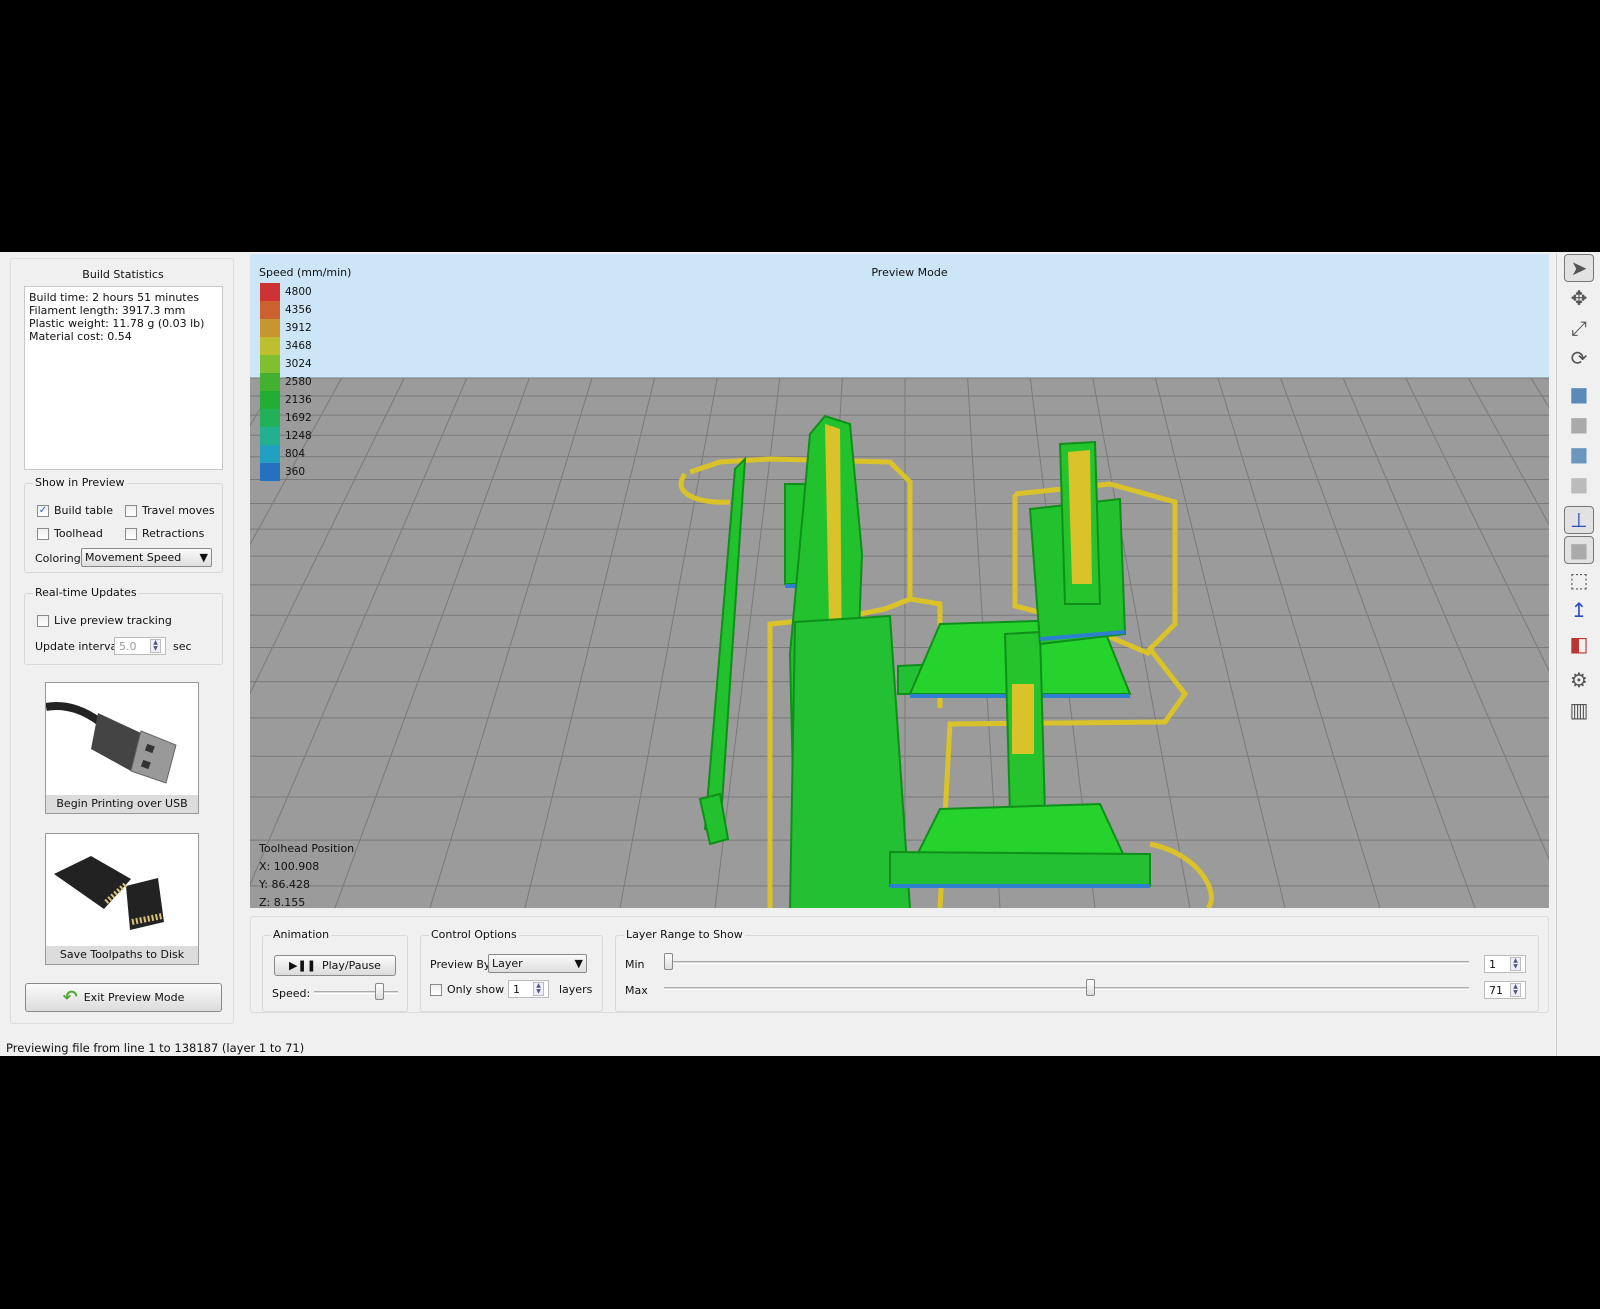 This screenshot has height=1309, width=1600. Describe the element at coordinates (356, 992) in the screenshot. I see `speed-slider` at that location.